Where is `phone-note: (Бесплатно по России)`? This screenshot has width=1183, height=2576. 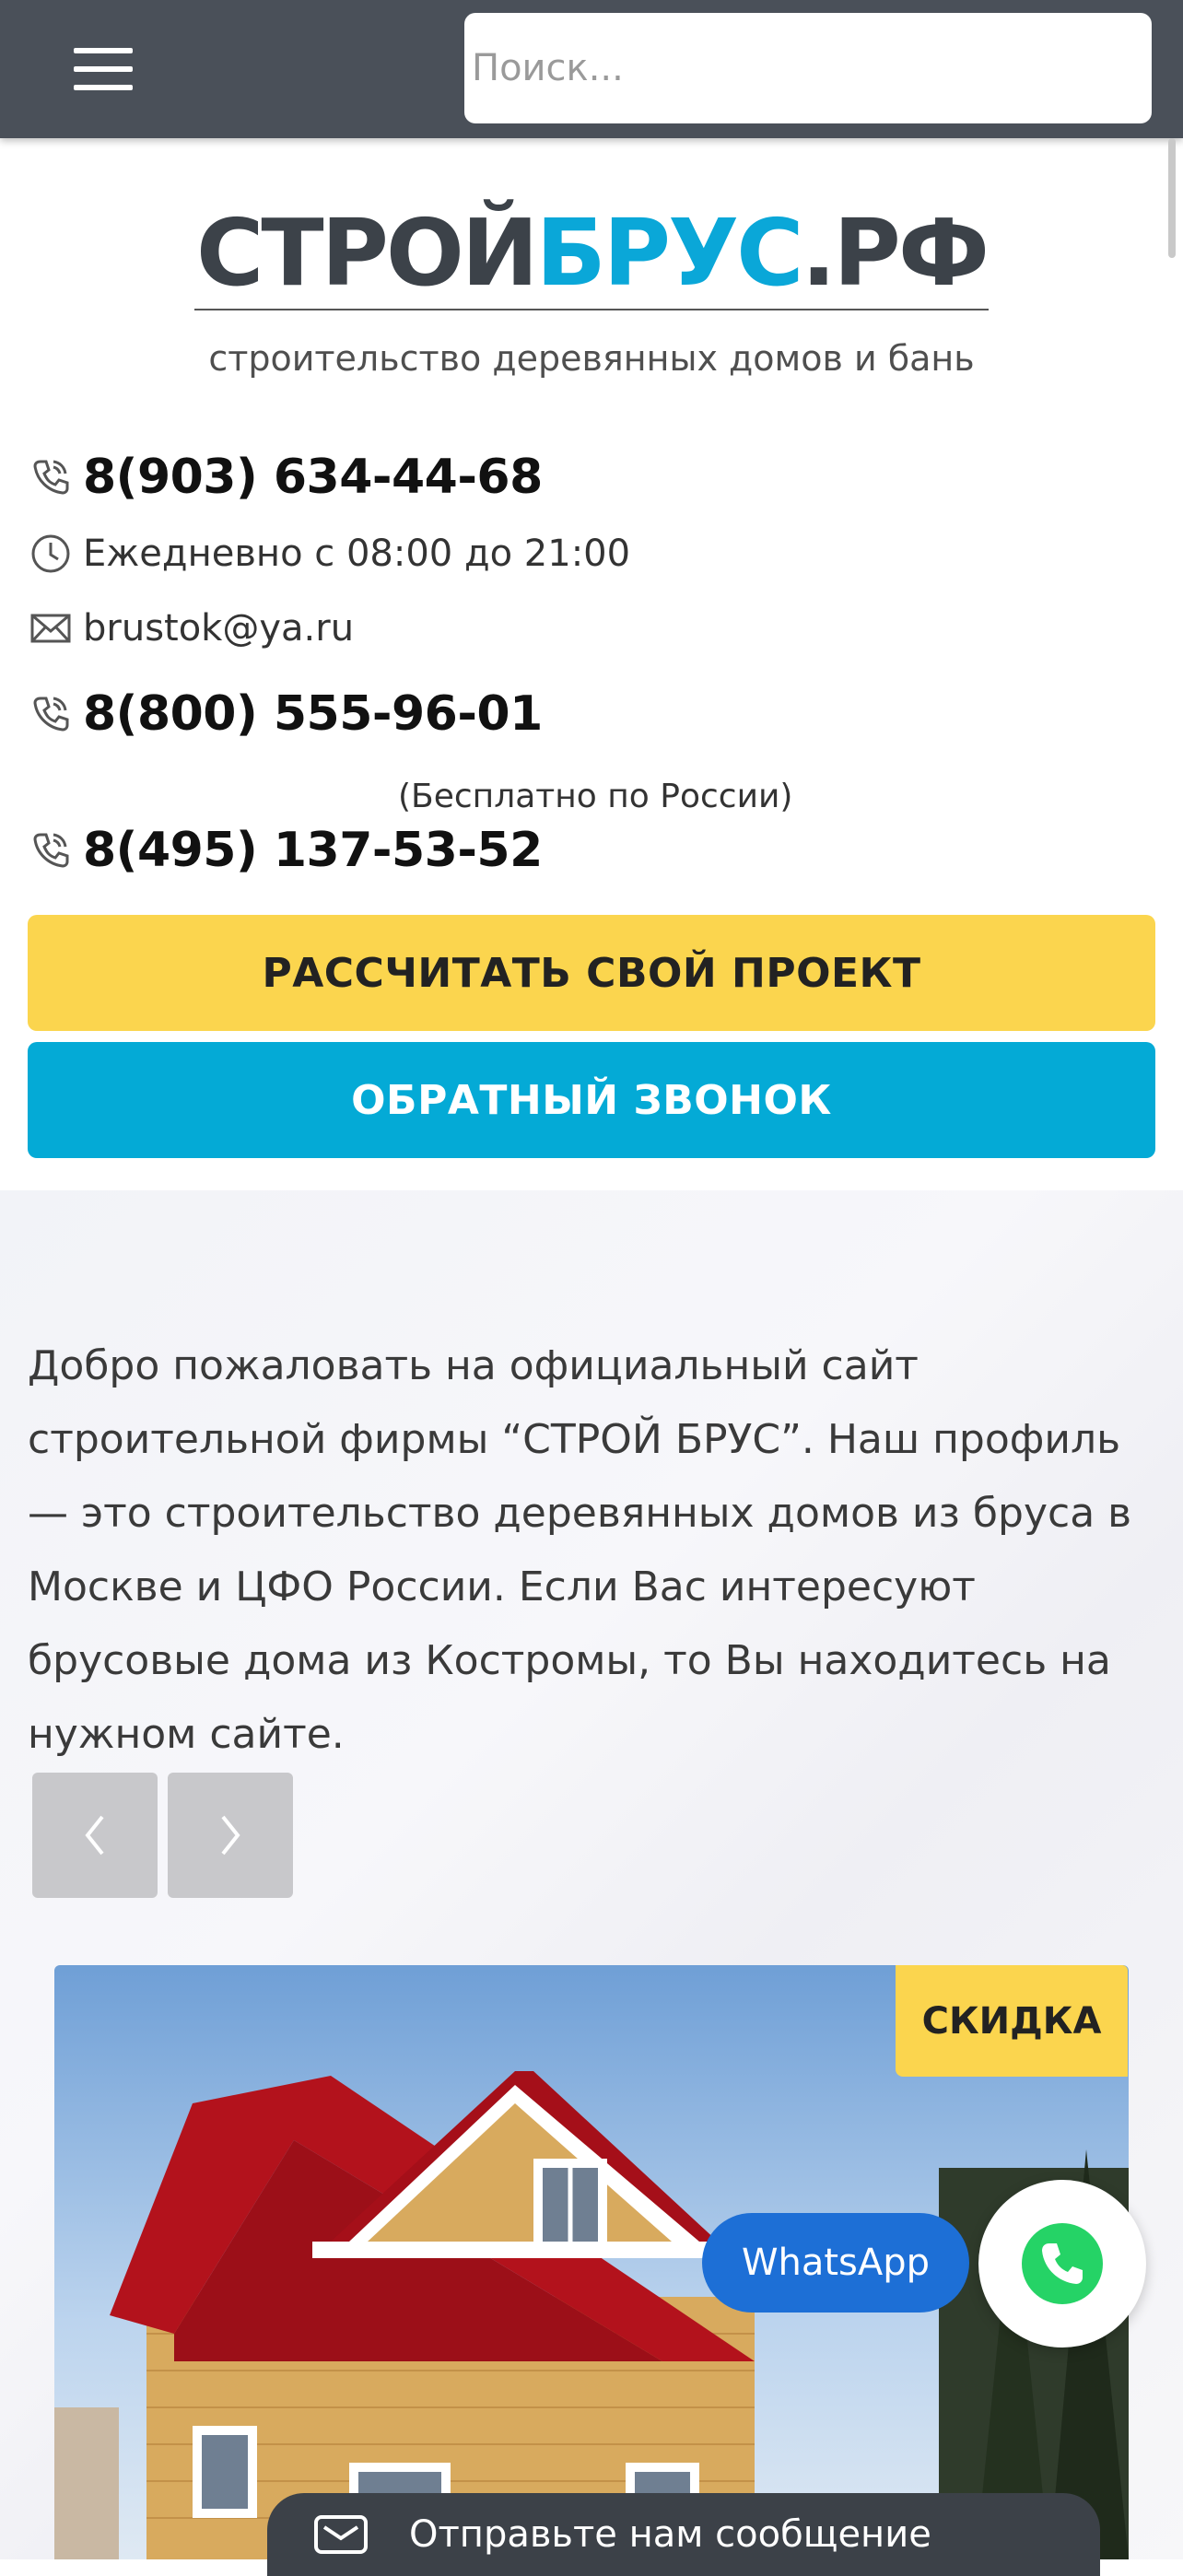 phone-note: (Бесплатно по России) is located at coordinates (595, 796).